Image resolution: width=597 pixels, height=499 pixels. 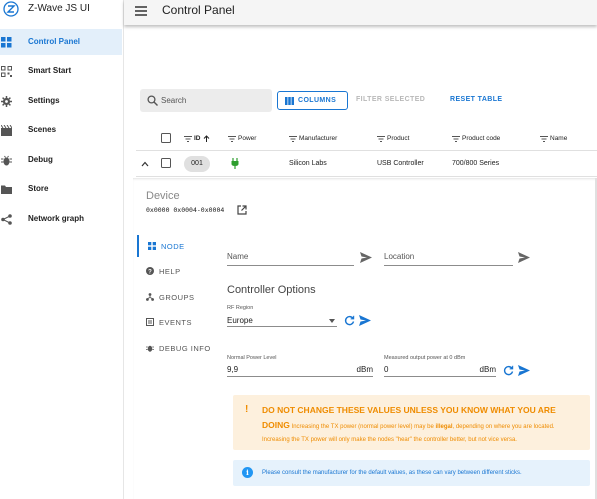 I want to click on app-title: Z-Wave JS UI, so click(x=59, y=8).